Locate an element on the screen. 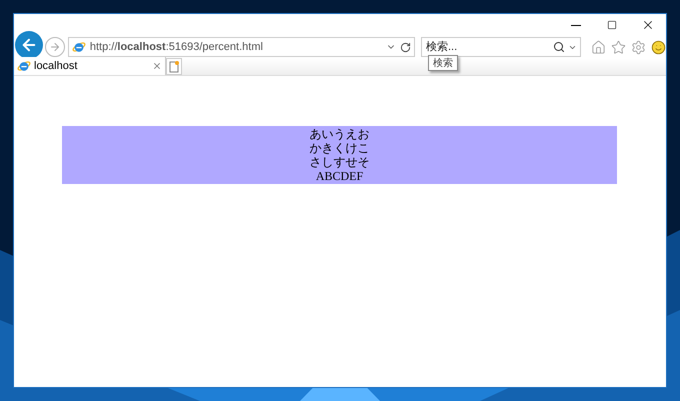  new-page-icon is located at coordinates (174, 66).